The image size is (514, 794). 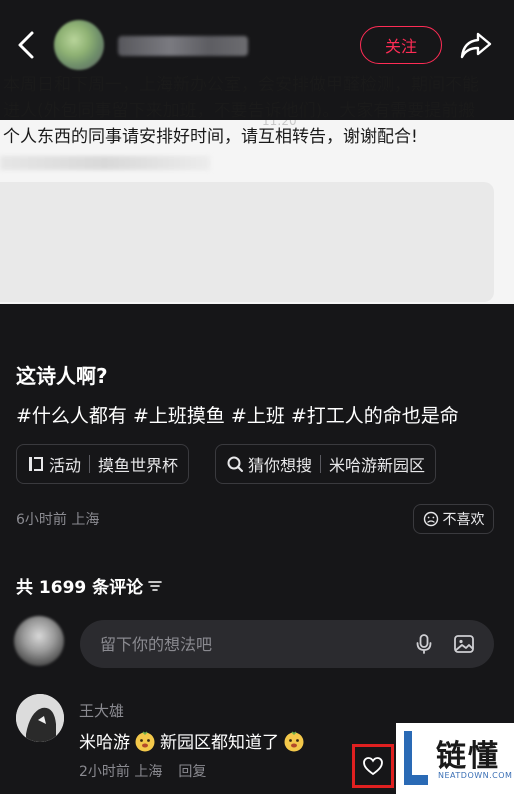 What do you see at coordinates (183, 46) in the screenshot?
I see `author-name-blurred` at bounding box center [183, 46].